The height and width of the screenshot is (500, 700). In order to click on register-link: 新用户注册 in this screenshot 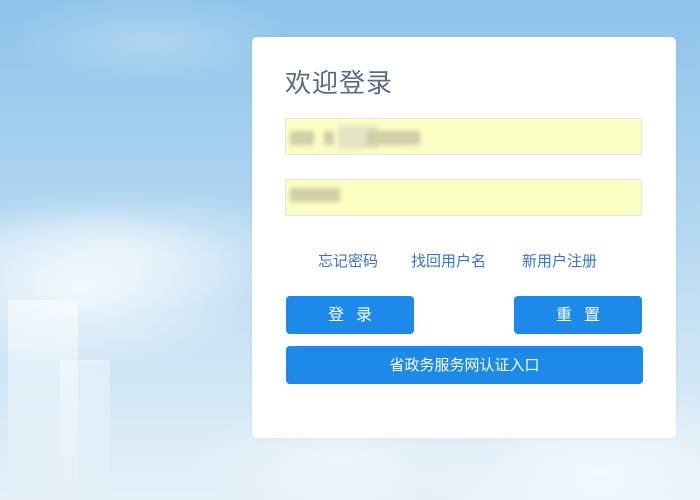, I will do `click(559, 260)`.